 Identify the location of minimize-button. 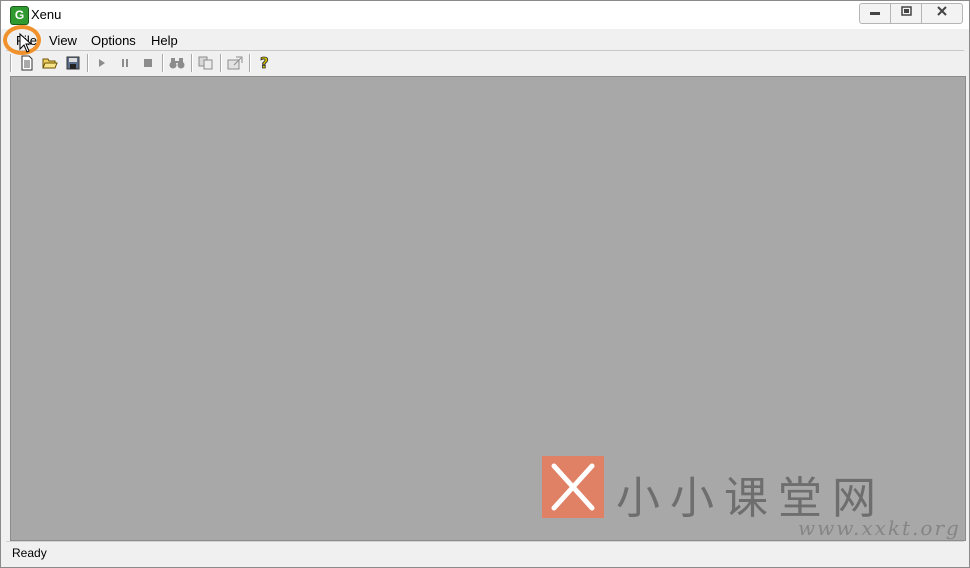
(875, 13).